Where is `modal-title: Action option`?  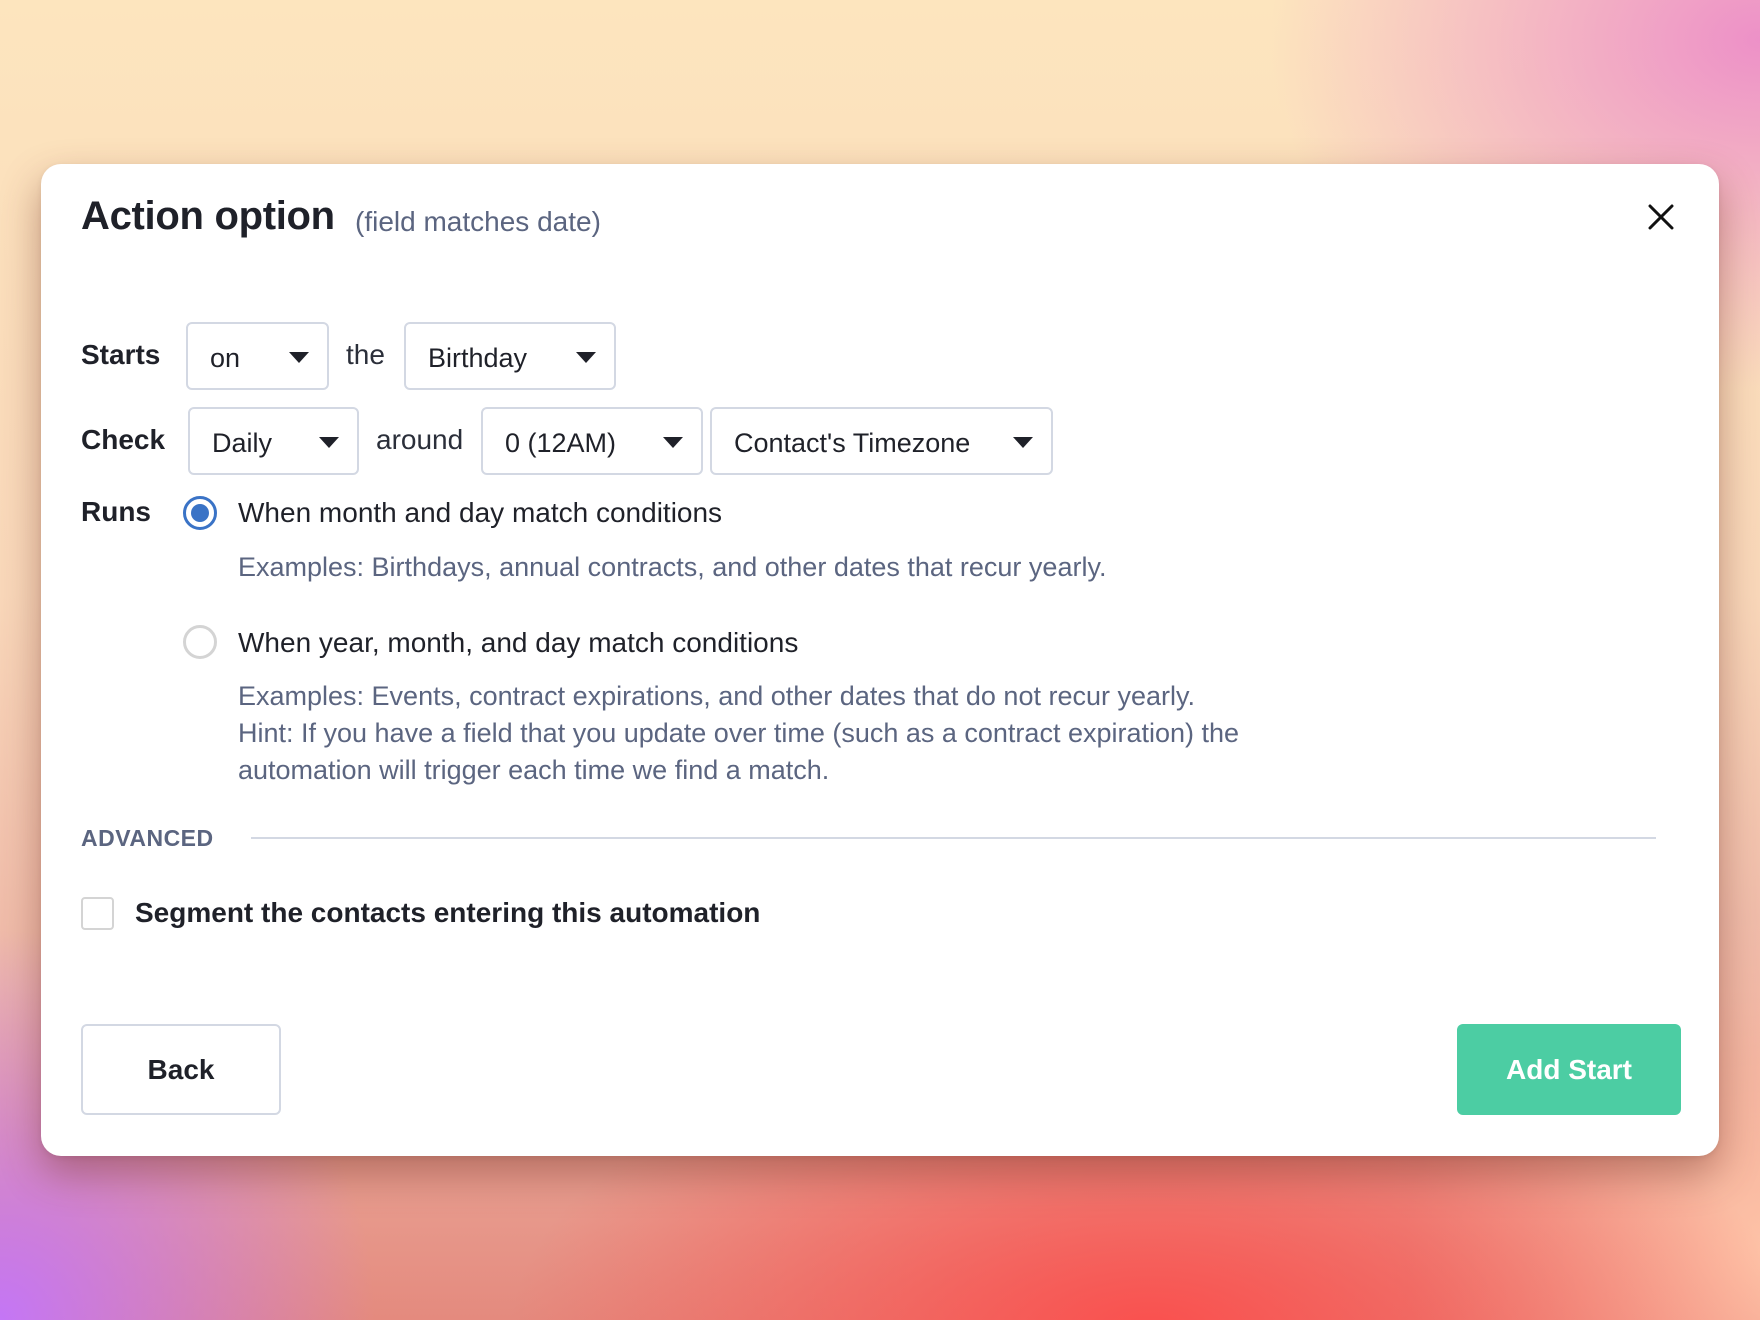
modal-title: Action option is located at coordinates (208, 216).